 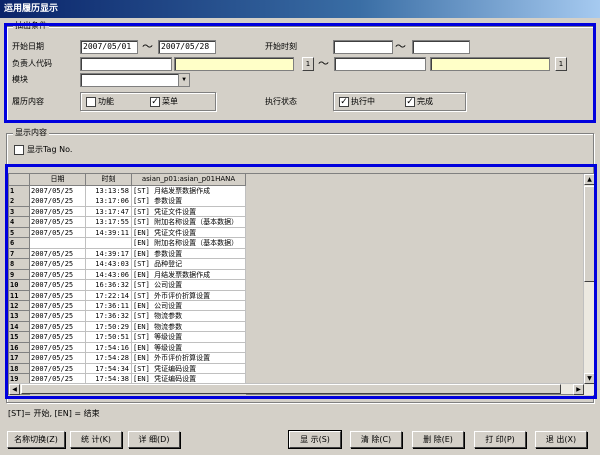 What do you see at coordinates (154, 439) in the screenshot?
I see `detail-button: 详 细(D)` at bounding box center [154, 439].